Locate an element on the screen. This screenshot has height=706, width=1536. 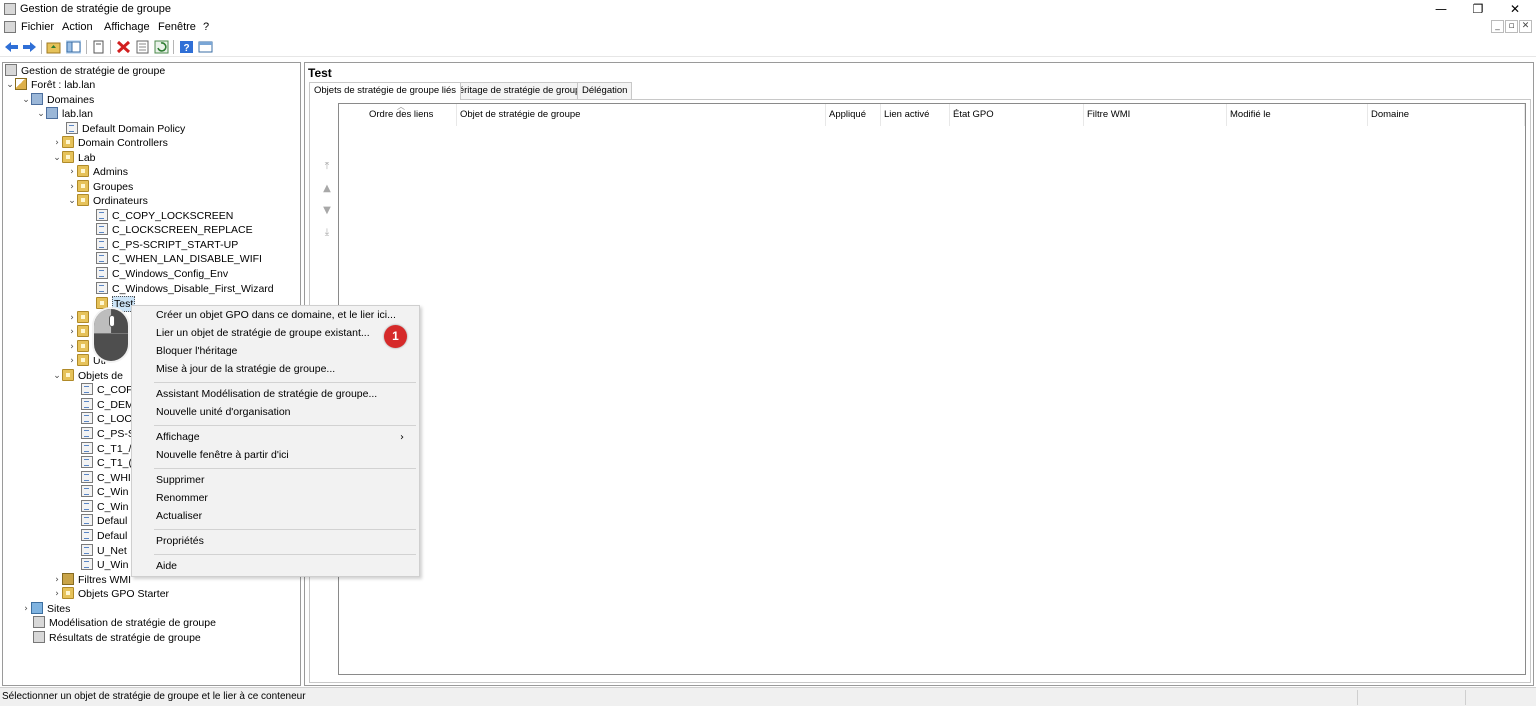
tree-item-groupes: › Groupes is located at coordinates (100, 187).